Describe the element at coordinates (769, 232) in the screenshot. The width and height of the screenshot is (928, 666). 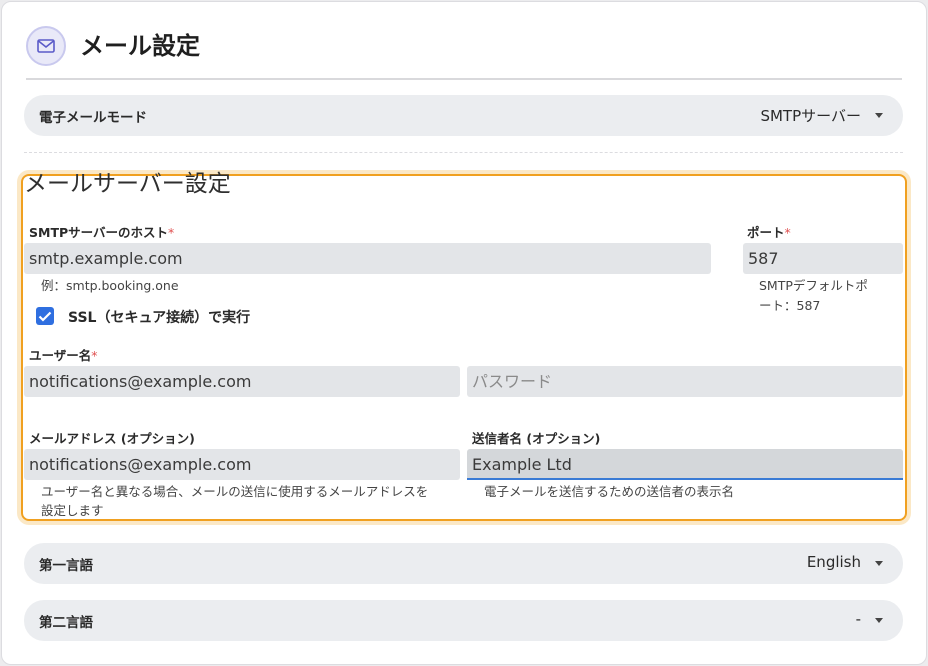
I see `port-label: ポート*` at that location.